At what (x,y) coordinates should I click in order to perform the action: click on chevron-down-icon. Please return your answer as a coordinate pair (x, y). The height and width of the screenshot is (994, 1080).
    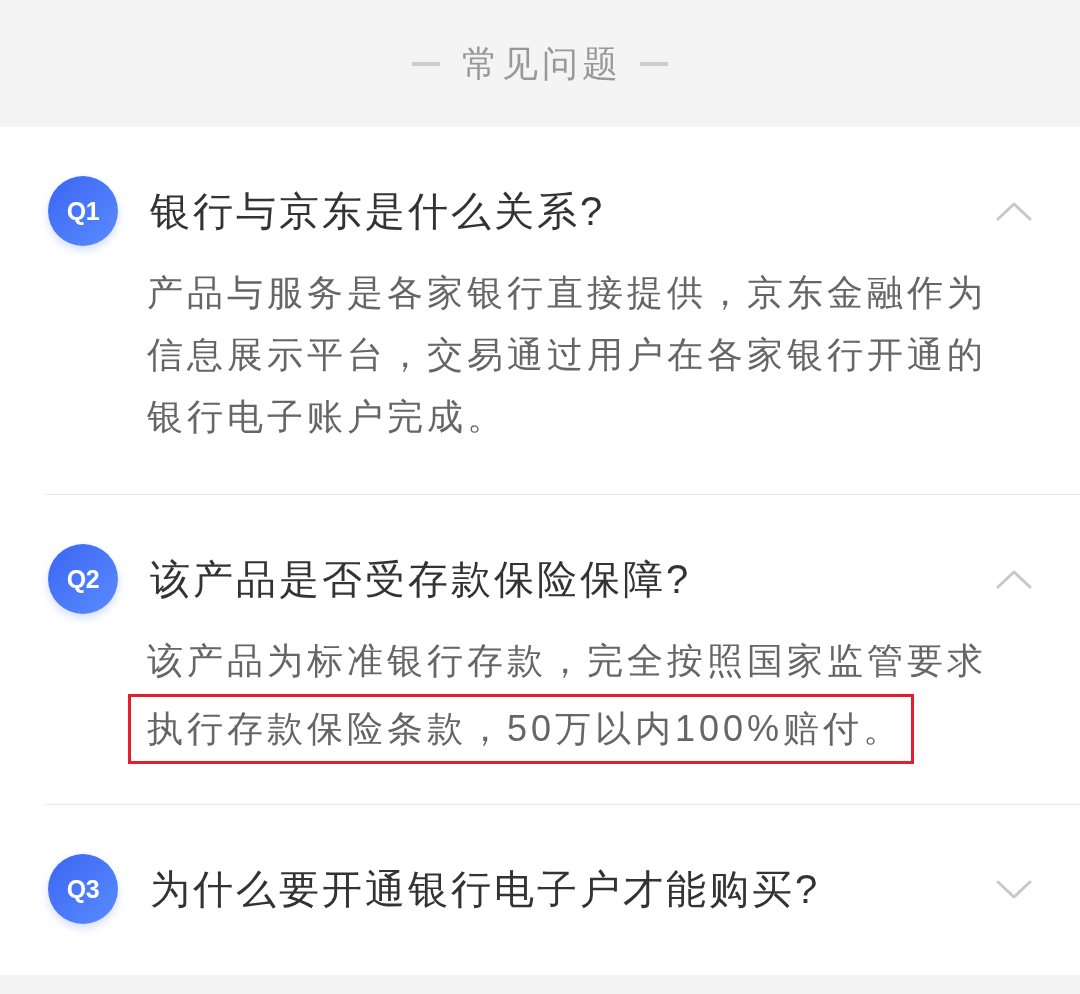
    Looking at the image, I should click on (1014, 889).